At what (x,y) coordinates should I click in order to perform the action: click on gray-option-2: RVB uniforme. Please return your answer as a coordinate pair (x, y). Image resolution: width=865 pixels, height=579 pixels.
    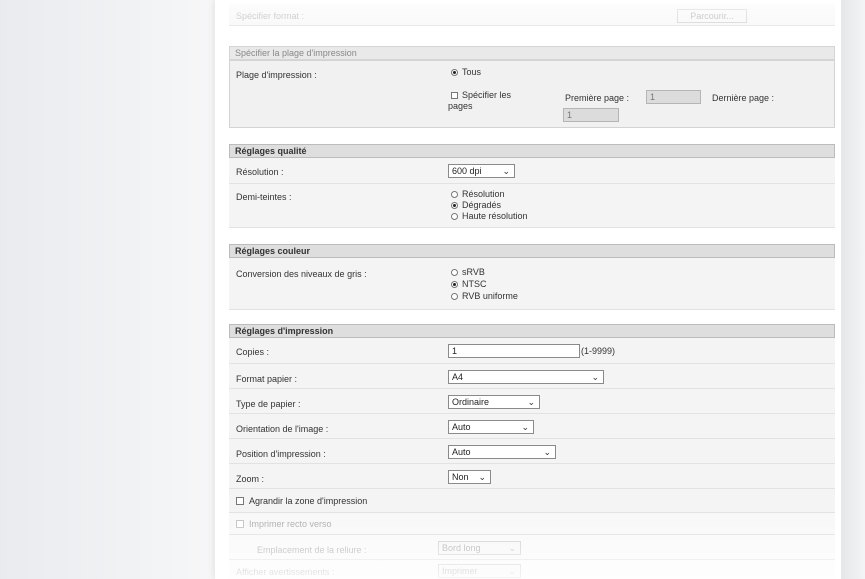
    Looking at the image, I should click on (490, 296).